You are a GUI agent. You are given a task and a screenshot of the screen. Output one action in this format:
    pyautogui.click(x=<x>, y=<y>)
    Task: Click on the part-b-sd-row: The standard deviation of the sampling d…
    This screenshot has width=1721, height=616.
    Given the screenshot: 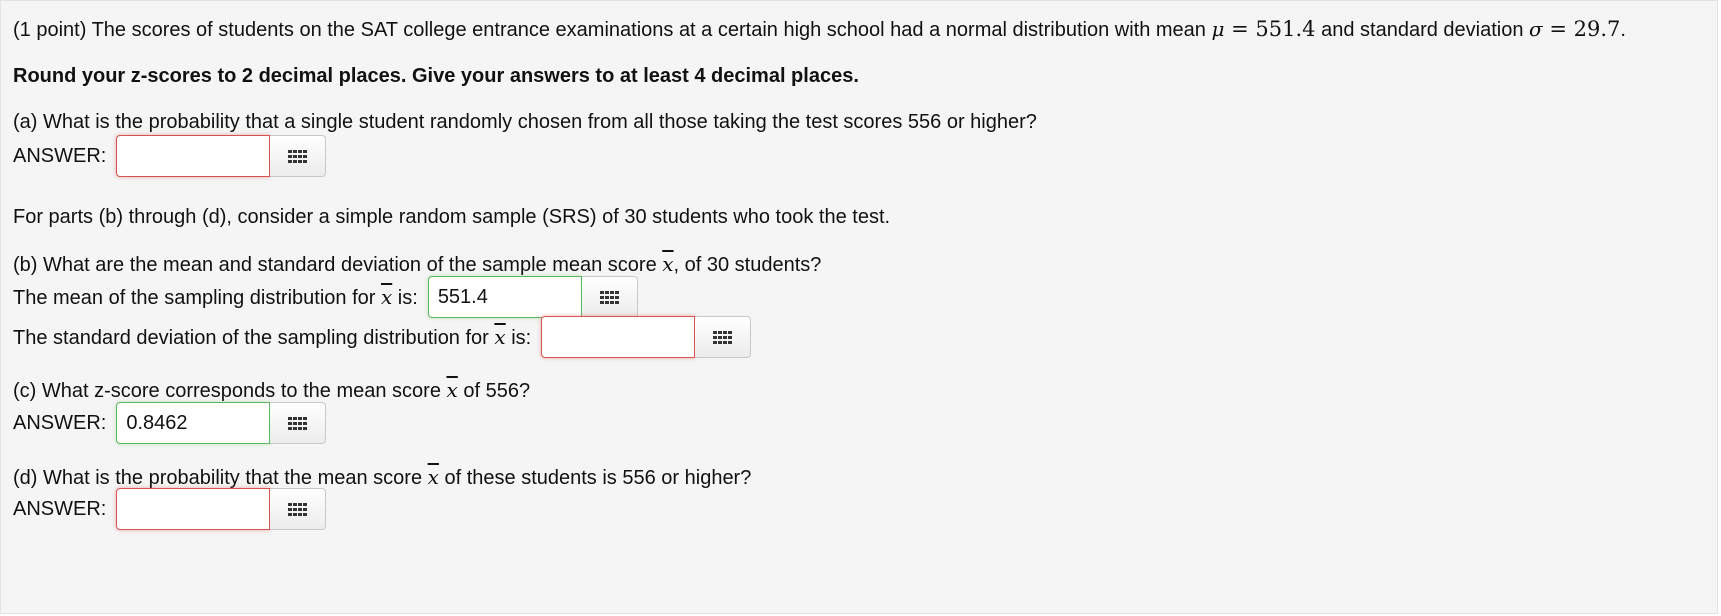 What is the action you would take?
    pyautogui.click(x=382, y=337)
    